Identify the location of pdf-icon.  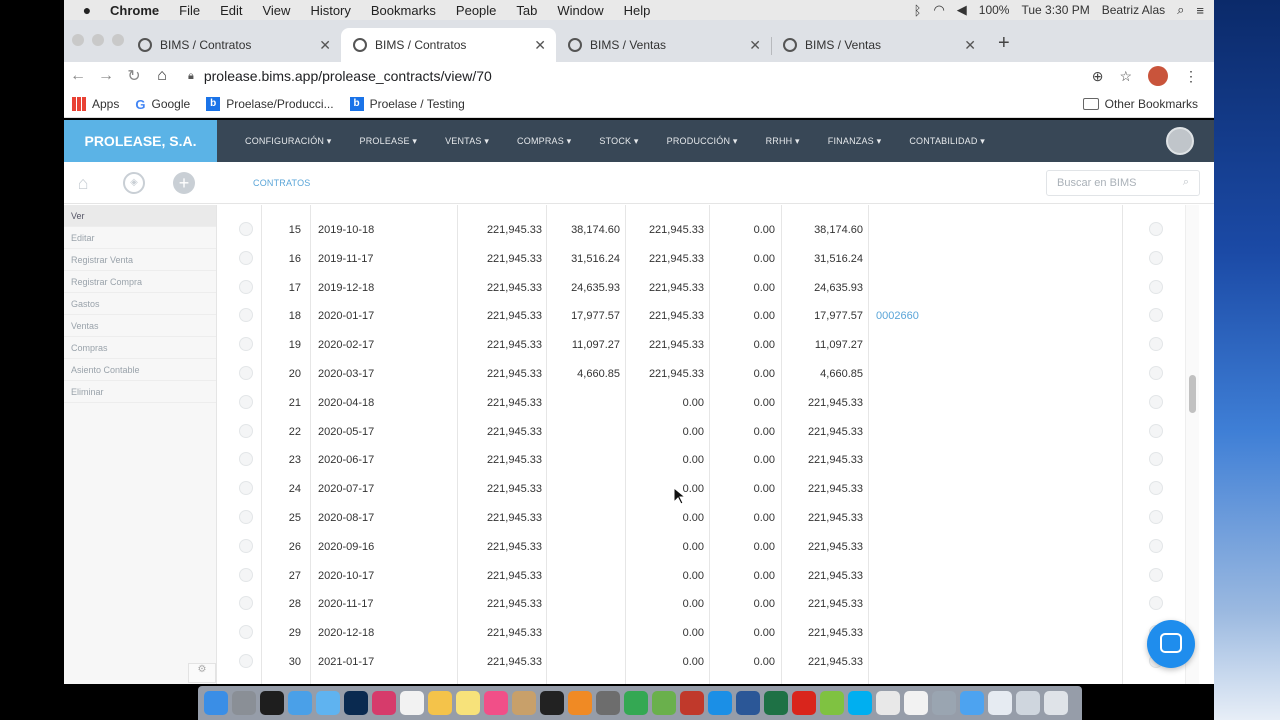
(888, 703).